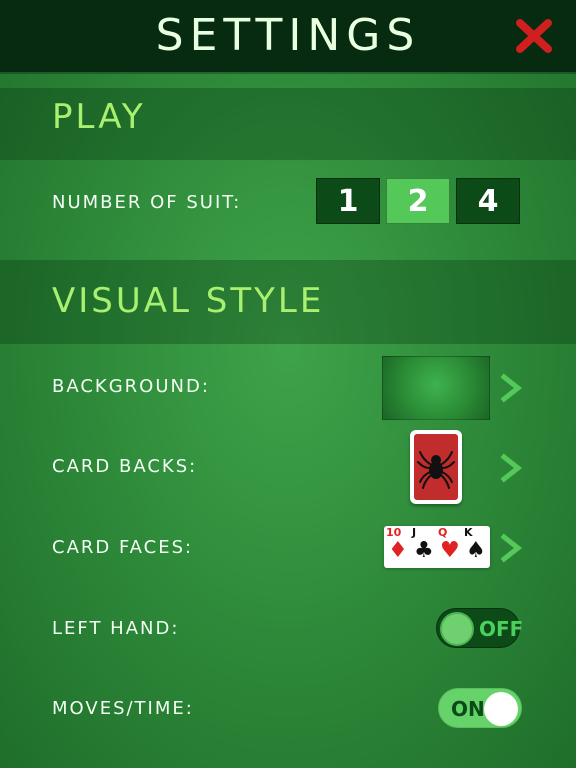 The image size is (576, 768). I want to click on card-backs-label: CARD BACKS:, so click(125, 466).